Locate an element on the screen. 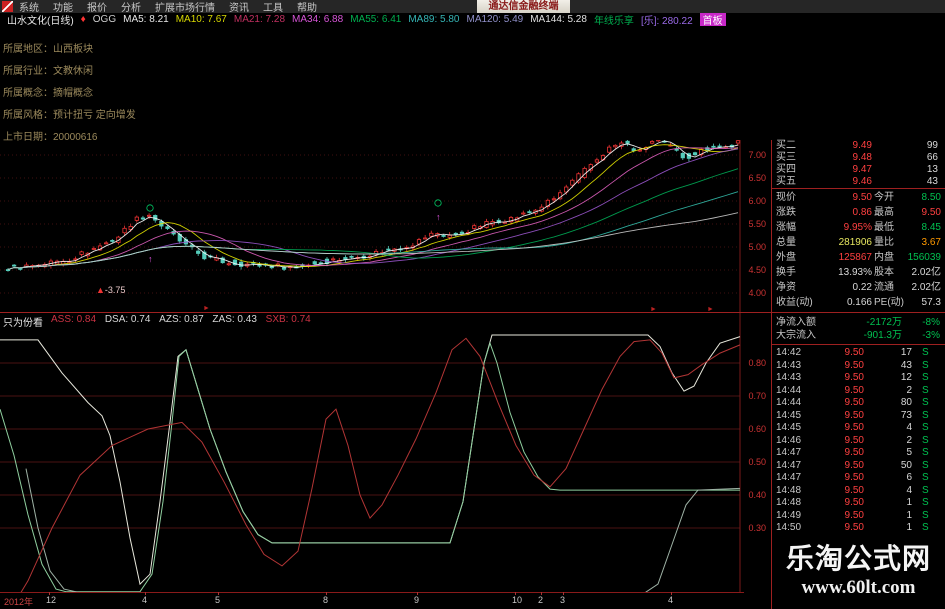 The image size is (945, 609). bid-row: 买五 9.46 43 is located at coordinates (858, 182).